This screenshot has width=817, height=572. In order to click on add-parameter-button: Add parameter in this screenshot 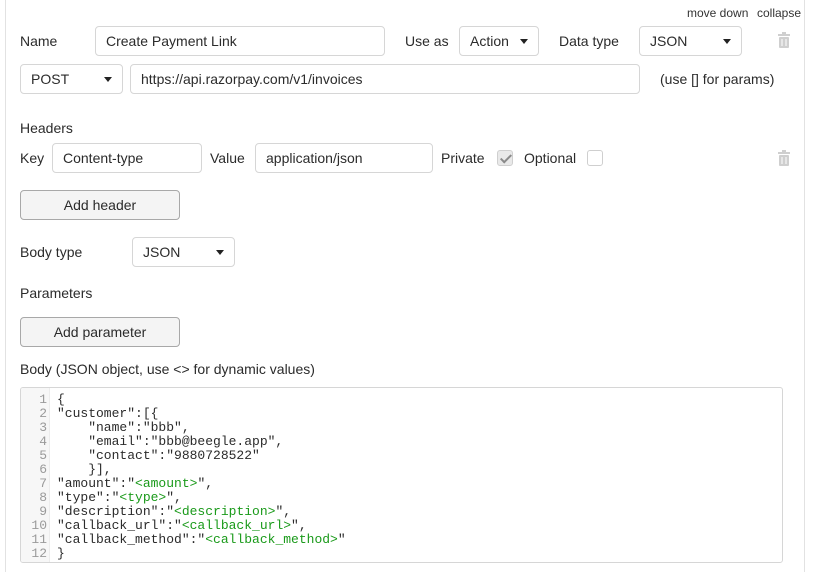, I will do `click(100, 332)`.